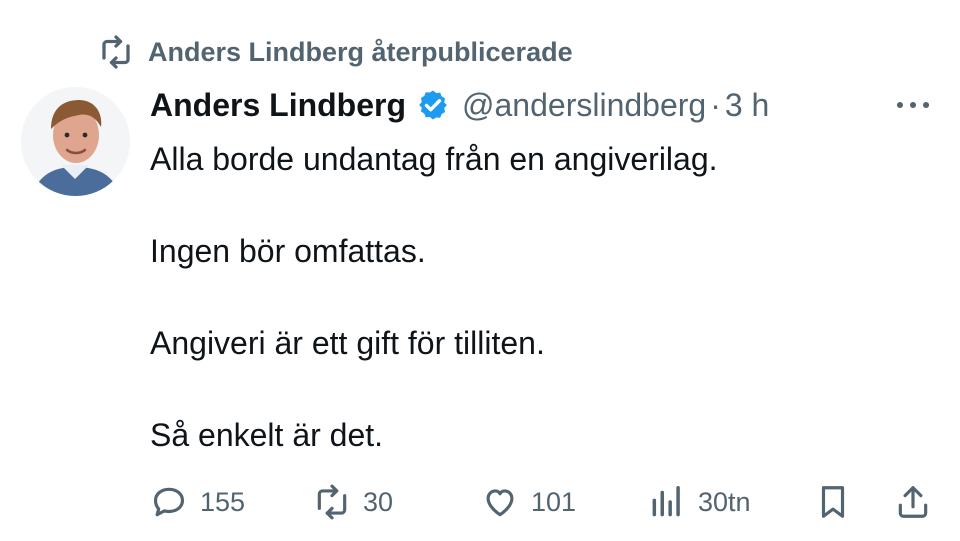 The width and height of the screenshot is (960, 541). I want to click on author-handle: @anderslindberg, so click(584, 105).